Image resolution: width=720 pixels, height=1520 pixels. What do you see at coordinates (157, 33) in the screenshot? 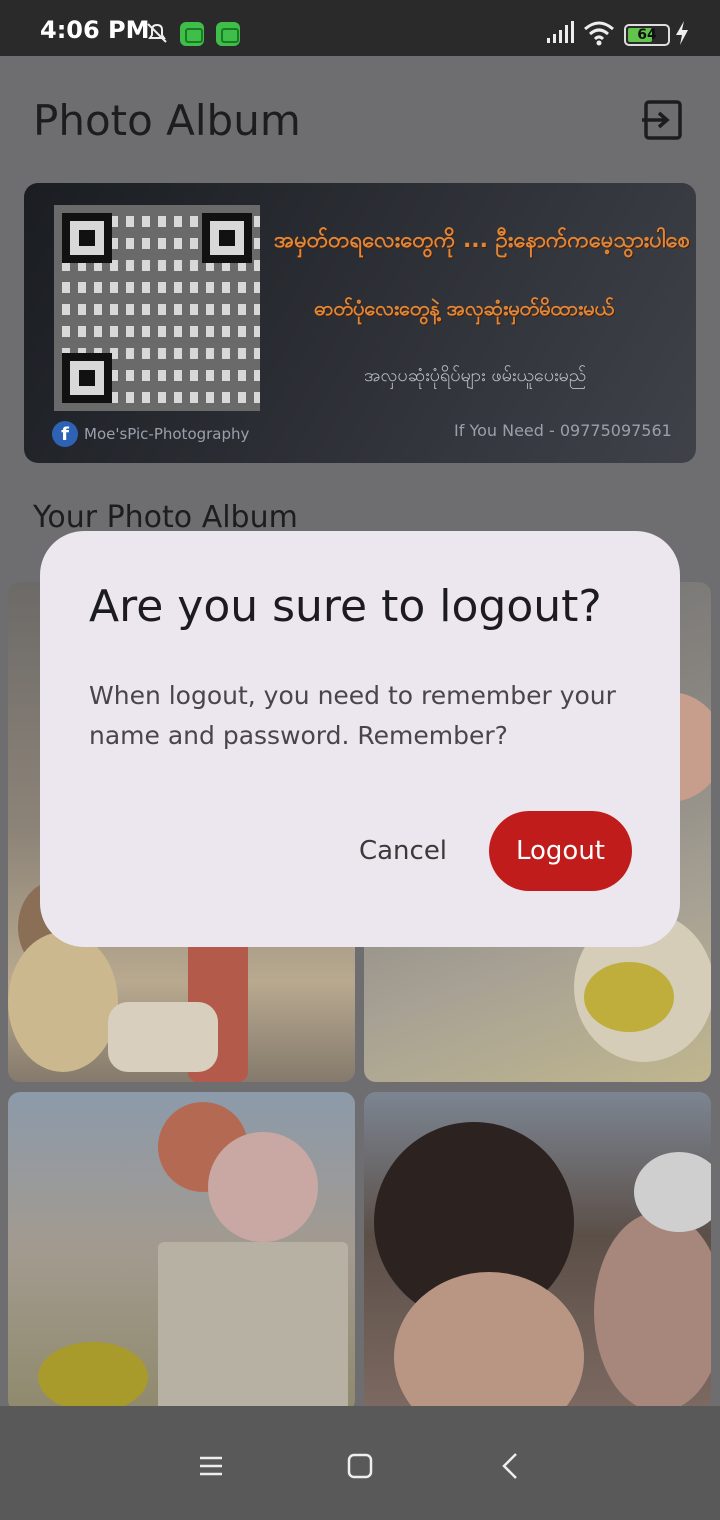
I see `mute-icon` at bounding box center [157, 33].